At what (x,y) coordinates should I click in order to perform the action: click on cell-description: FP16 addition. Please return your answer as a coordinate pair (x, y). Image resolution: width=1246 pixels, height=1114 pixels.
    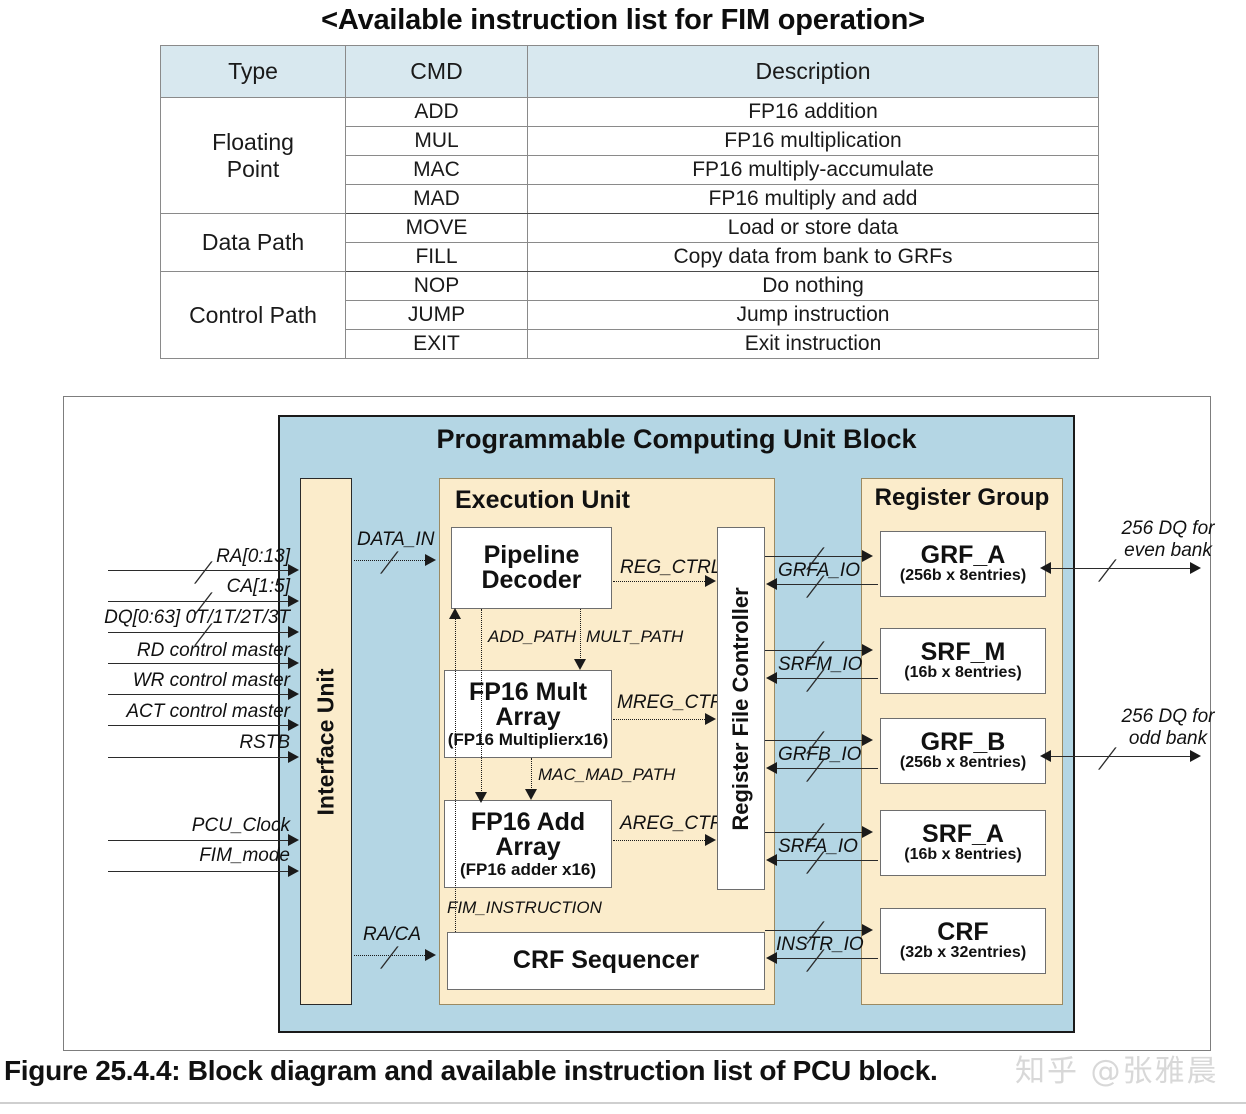
    Looking at the image, I should click on (813, 112).